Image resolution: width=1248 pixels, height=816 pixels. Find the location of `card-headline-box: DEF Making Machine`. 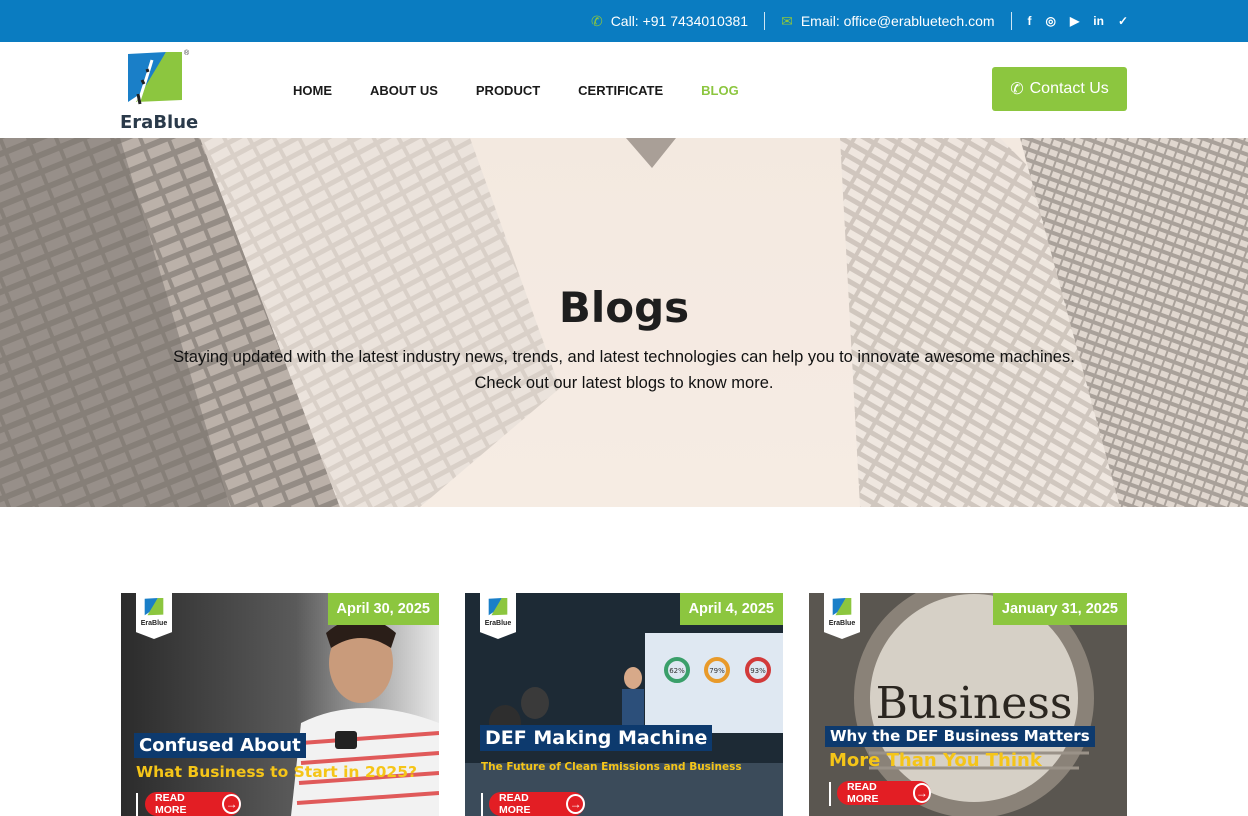

card-headline-box: DEF Making Machine is located at coordinates (596, 738).